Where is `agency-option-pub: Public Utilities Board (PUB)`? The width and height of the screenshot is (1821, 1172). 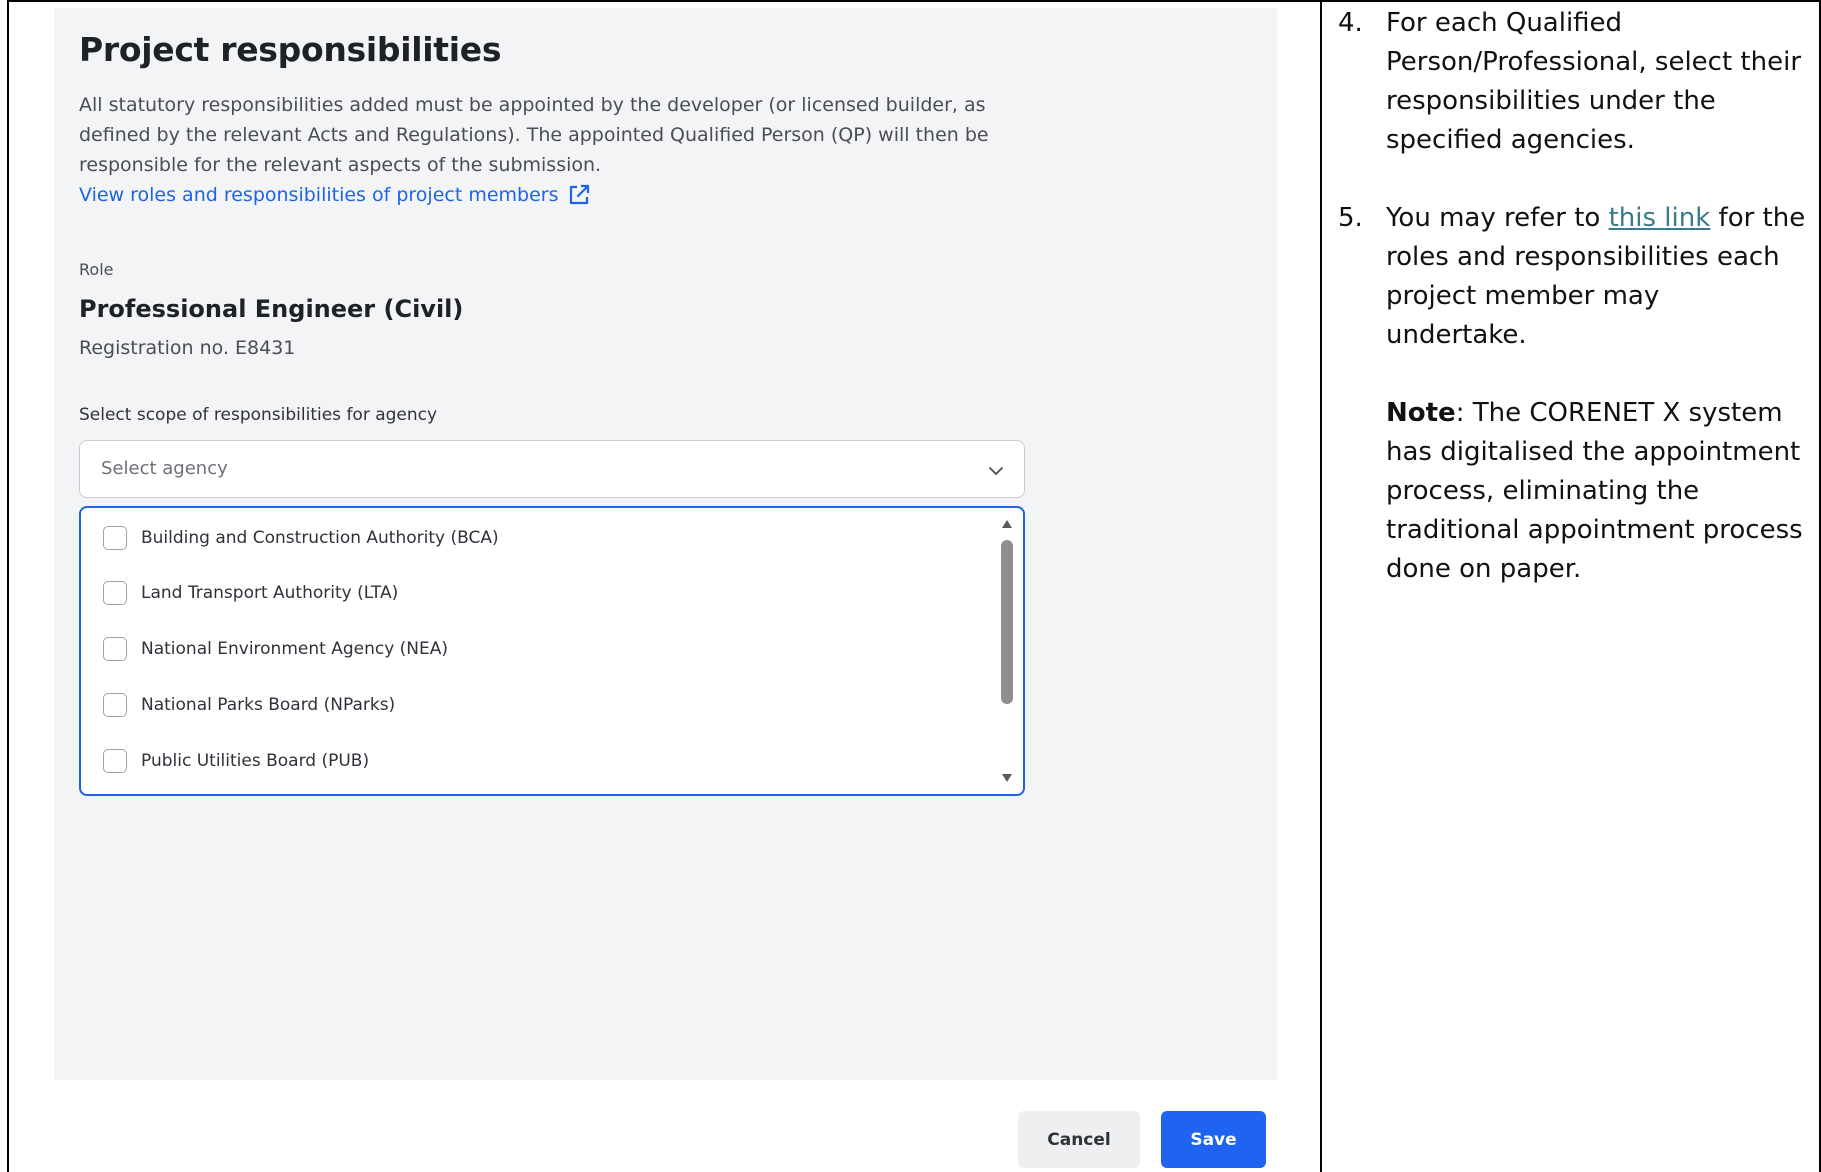 agency-option-pub: Public Utilities Board (PUB) is located at coordinates (236, 761).